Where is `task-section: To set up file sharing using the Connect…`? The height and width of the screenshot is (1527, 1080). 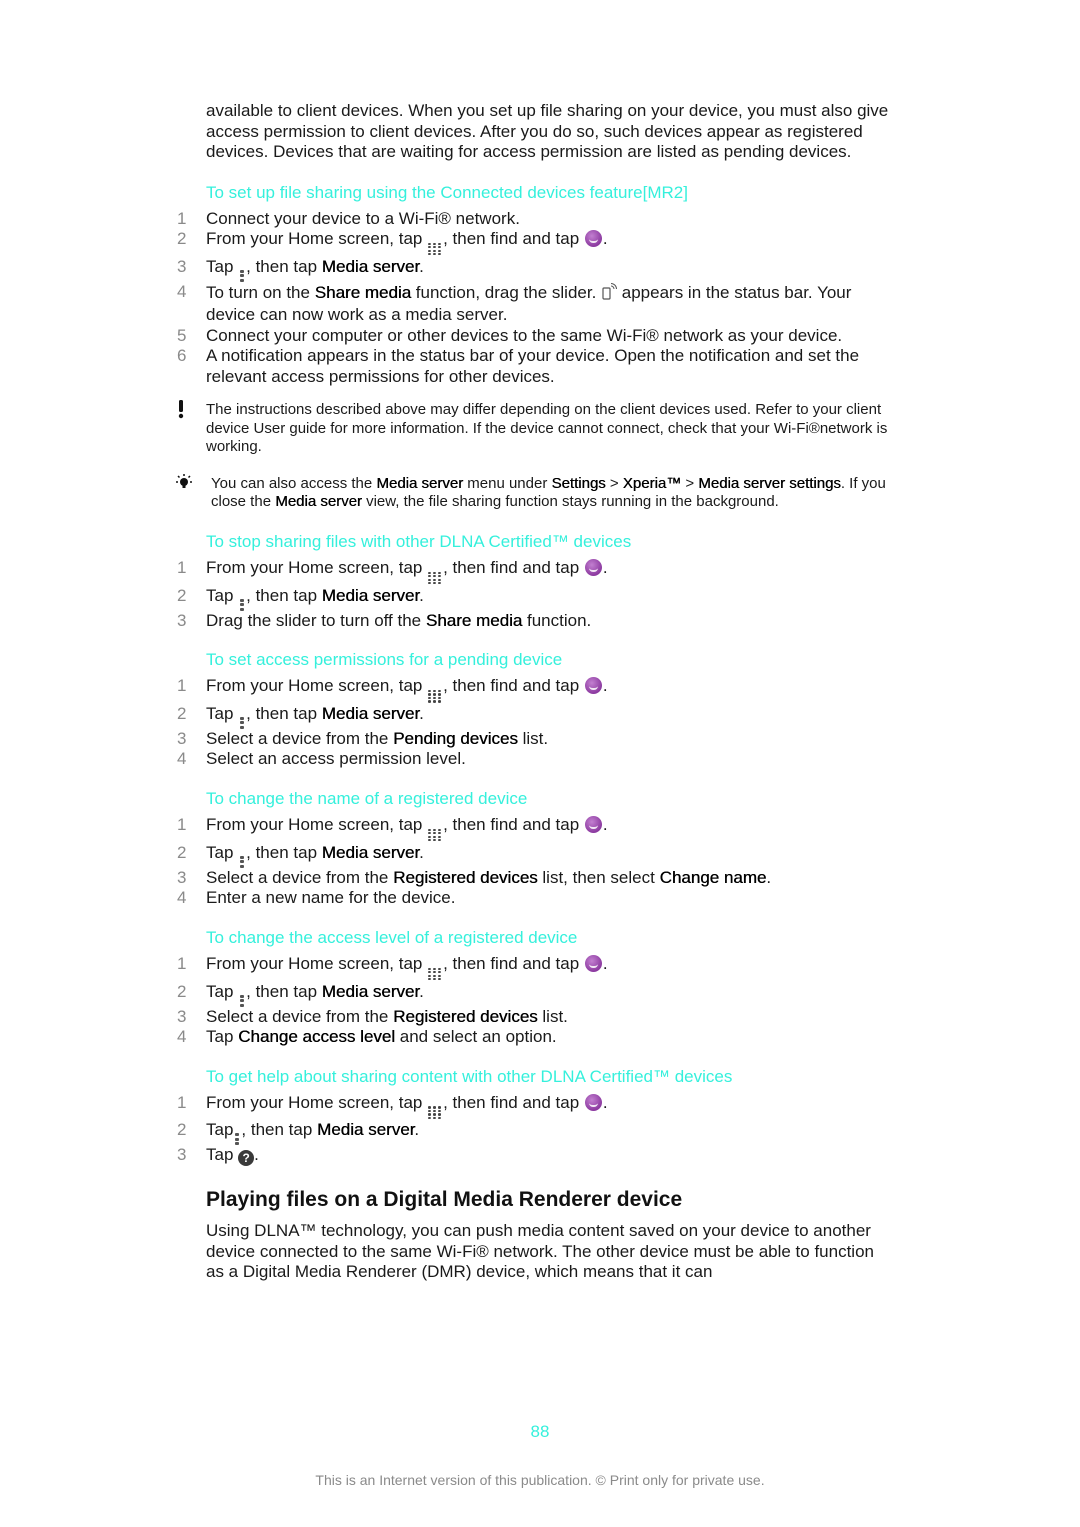
task-section: To set up file sharing using the Connect… is located at coordinates (536, 285).